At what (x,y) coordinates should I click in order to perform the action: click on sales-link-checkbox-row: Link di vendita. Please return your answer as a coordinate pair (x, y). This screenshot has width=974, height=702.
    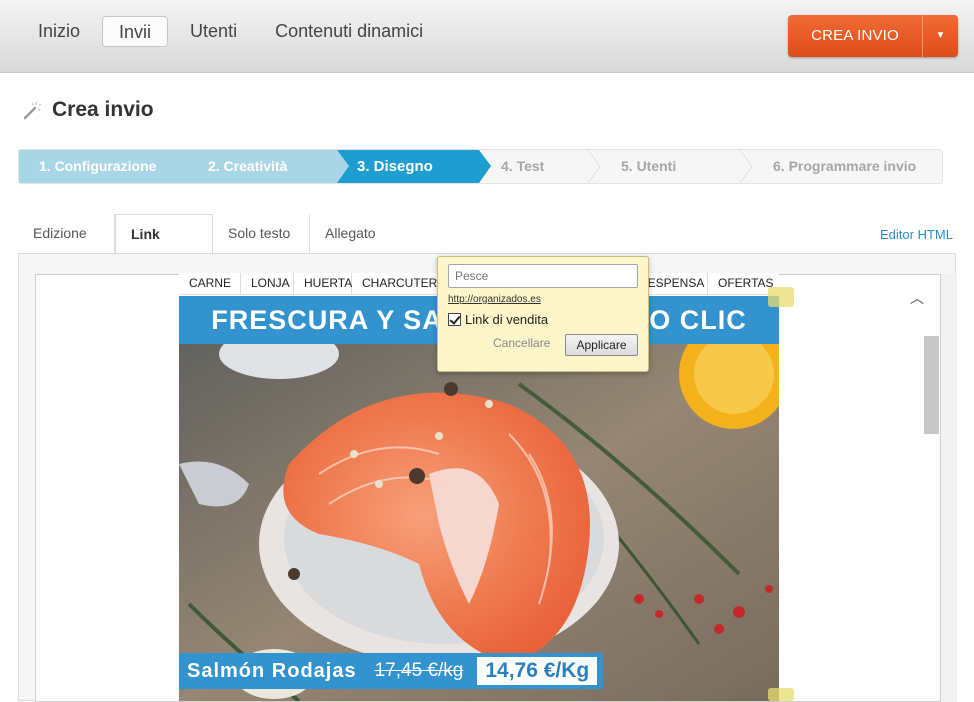
    Looking at the image, I should click on (498, 319).